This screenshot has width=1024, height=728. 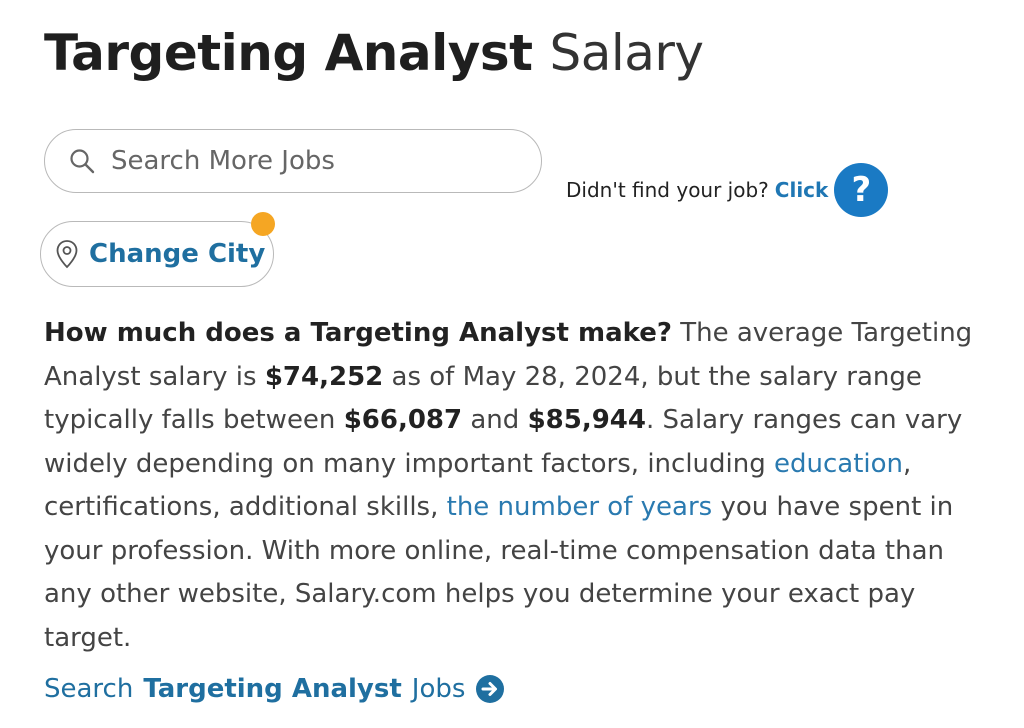 I want to click on location-pin-icon, so click(x=67, y=254).